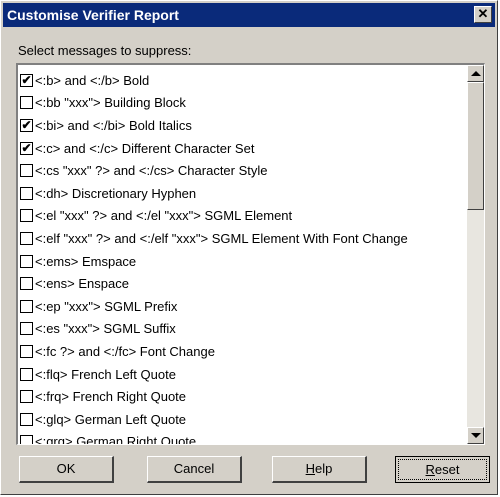 The image size is (500, 497). I want to click on cancel-button: Cancel, so click(194, 469).